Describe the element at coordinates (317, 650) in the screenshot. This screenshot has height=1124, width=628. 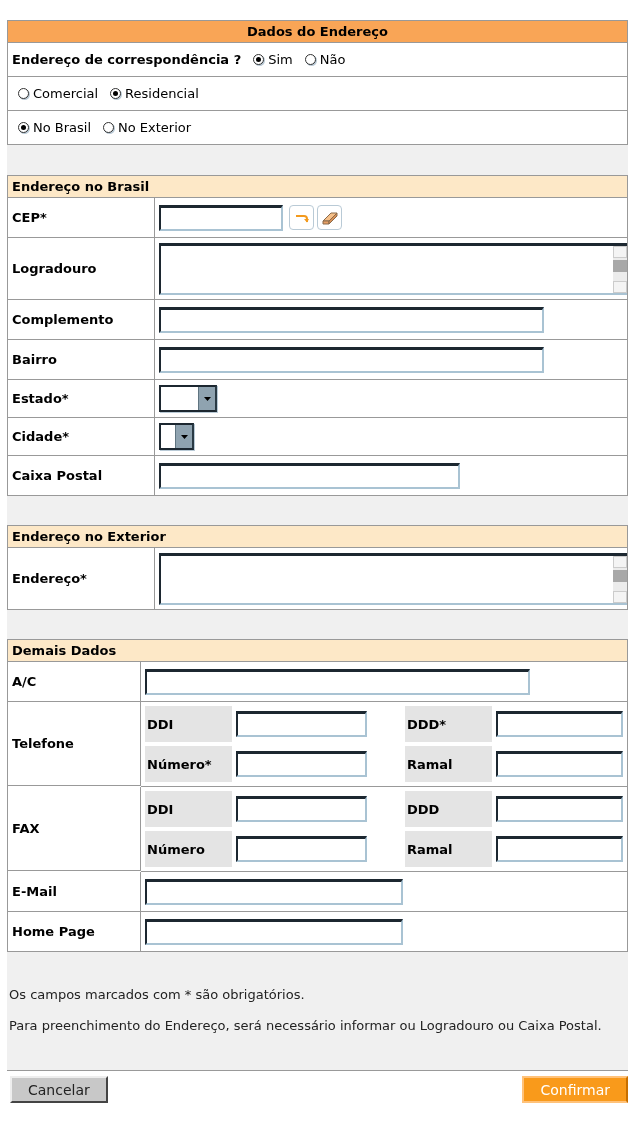
I see `section-header: Demais Dados` at that location.